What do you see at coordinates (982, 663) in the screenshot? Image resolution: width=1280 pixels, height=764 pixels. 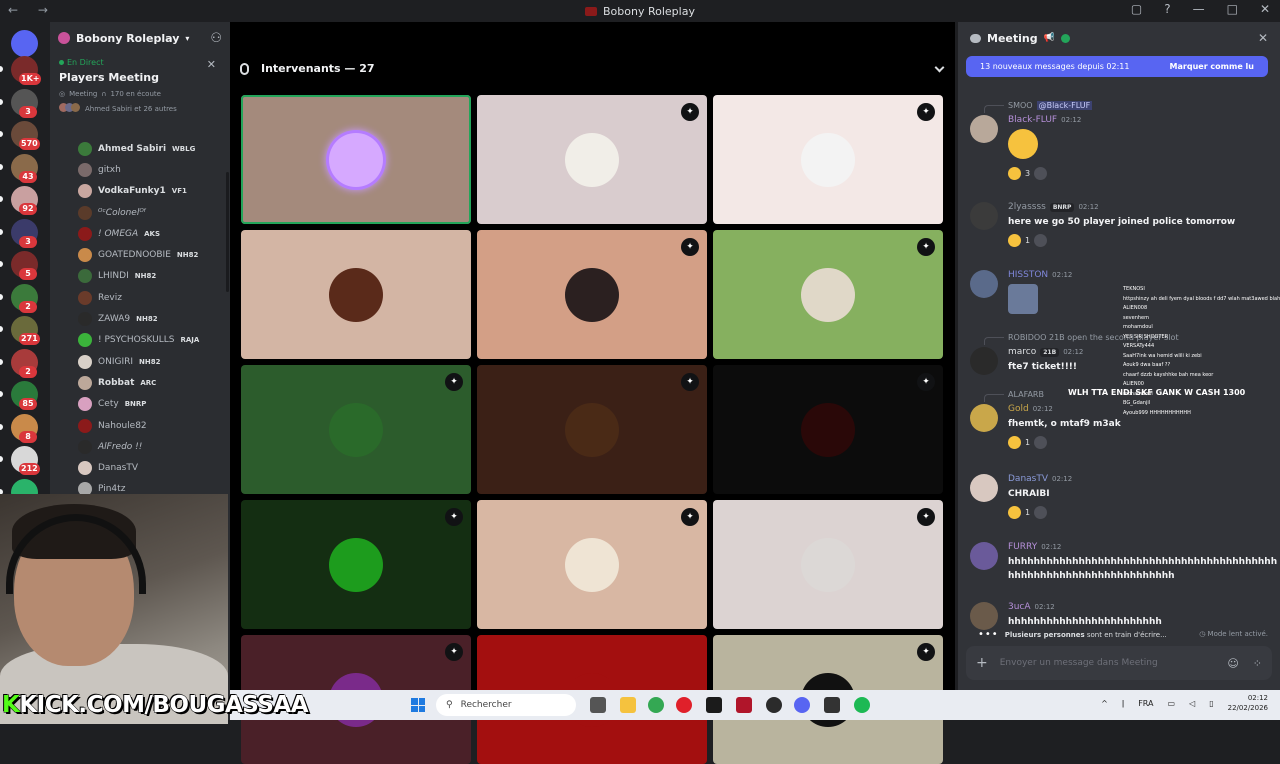 I see `add-attachment-icon: +` at bounding box center [982, 663].